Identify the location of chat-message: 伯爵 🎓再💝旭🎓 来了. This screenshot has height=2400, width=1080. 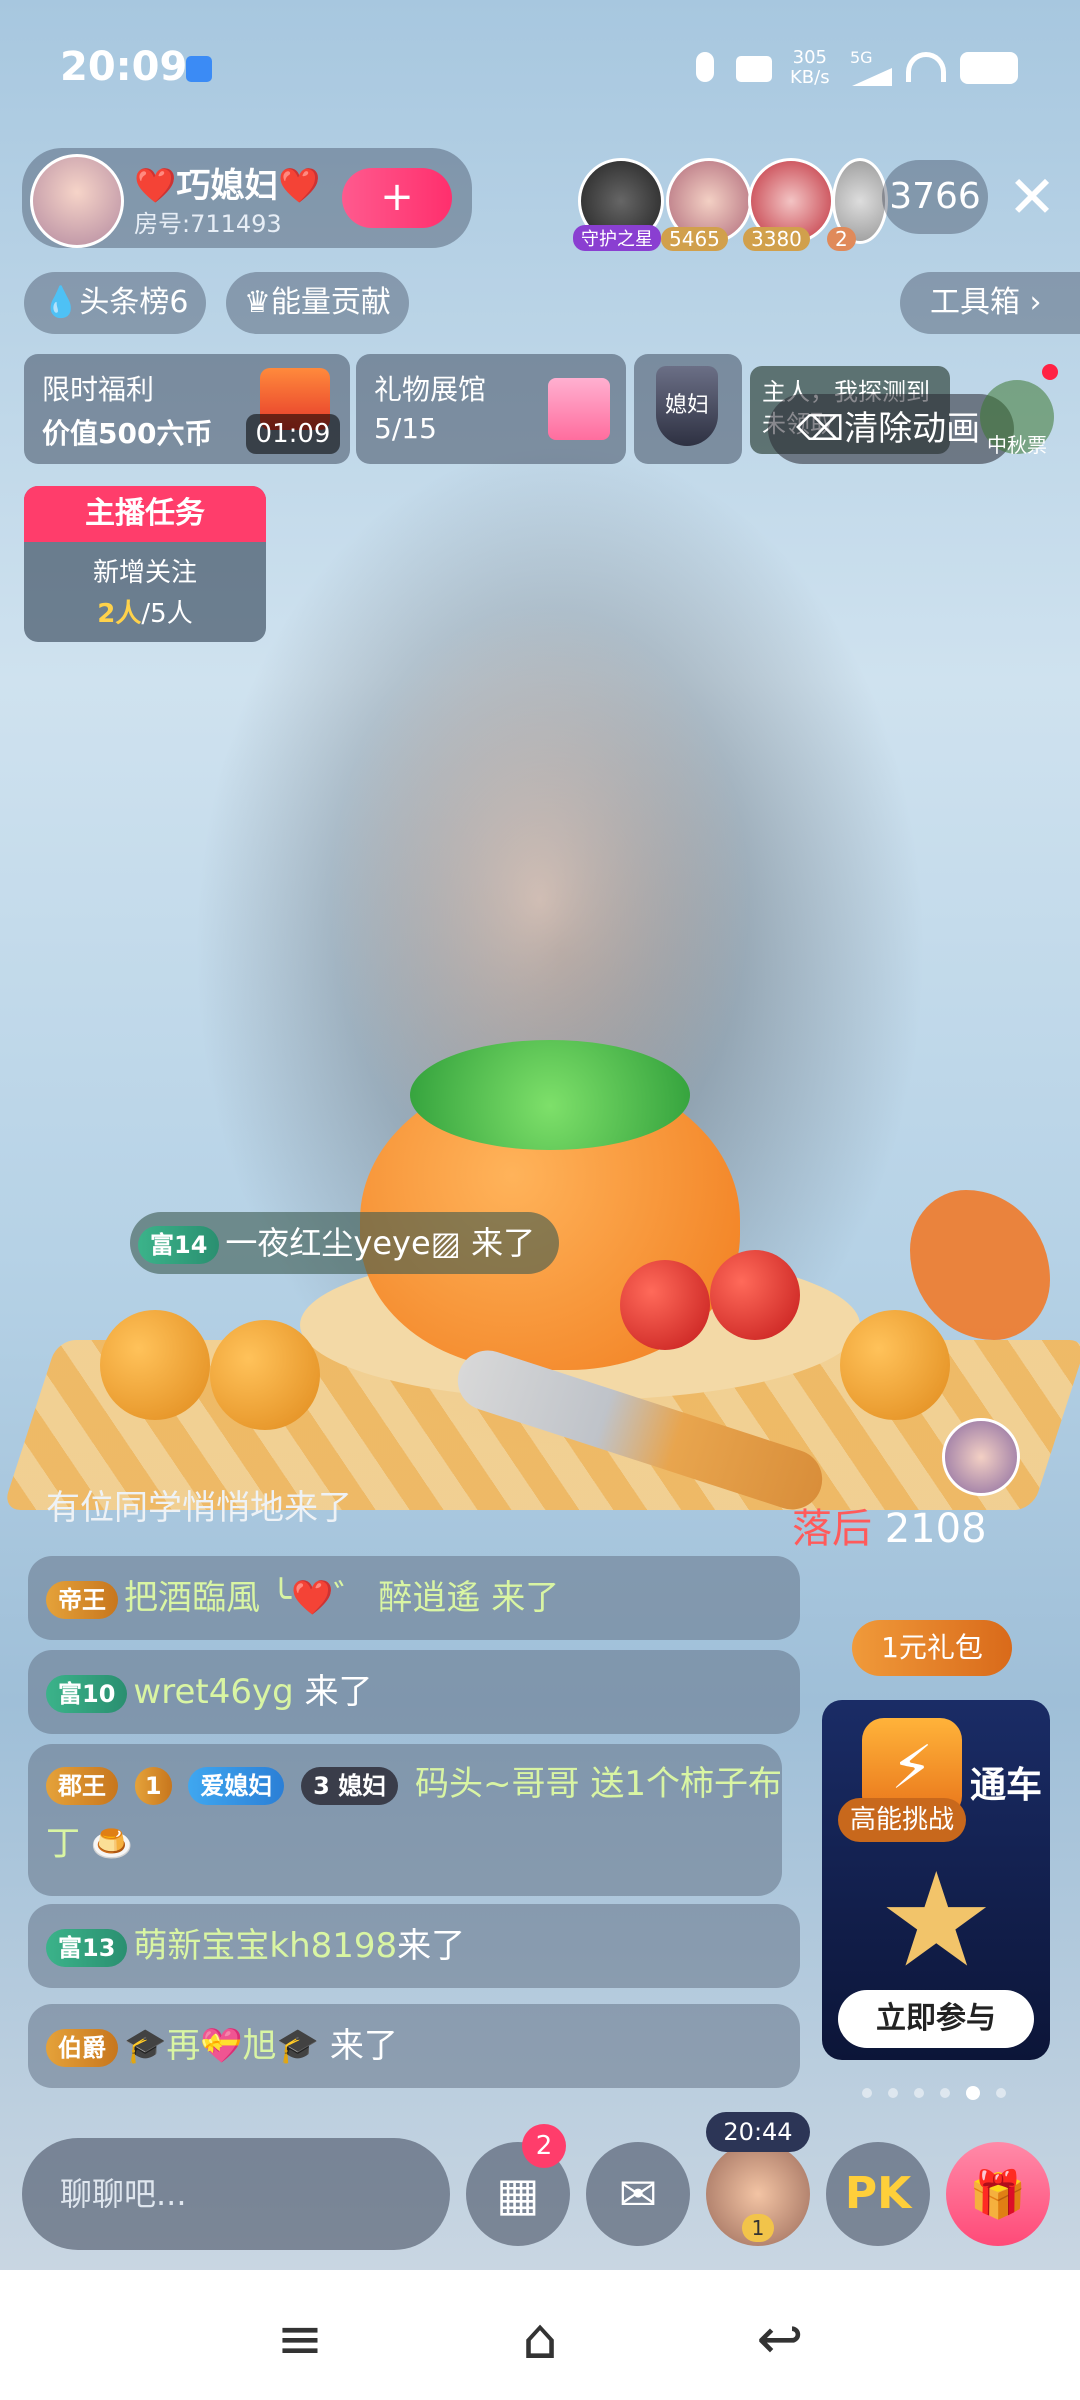
(414, 2046).